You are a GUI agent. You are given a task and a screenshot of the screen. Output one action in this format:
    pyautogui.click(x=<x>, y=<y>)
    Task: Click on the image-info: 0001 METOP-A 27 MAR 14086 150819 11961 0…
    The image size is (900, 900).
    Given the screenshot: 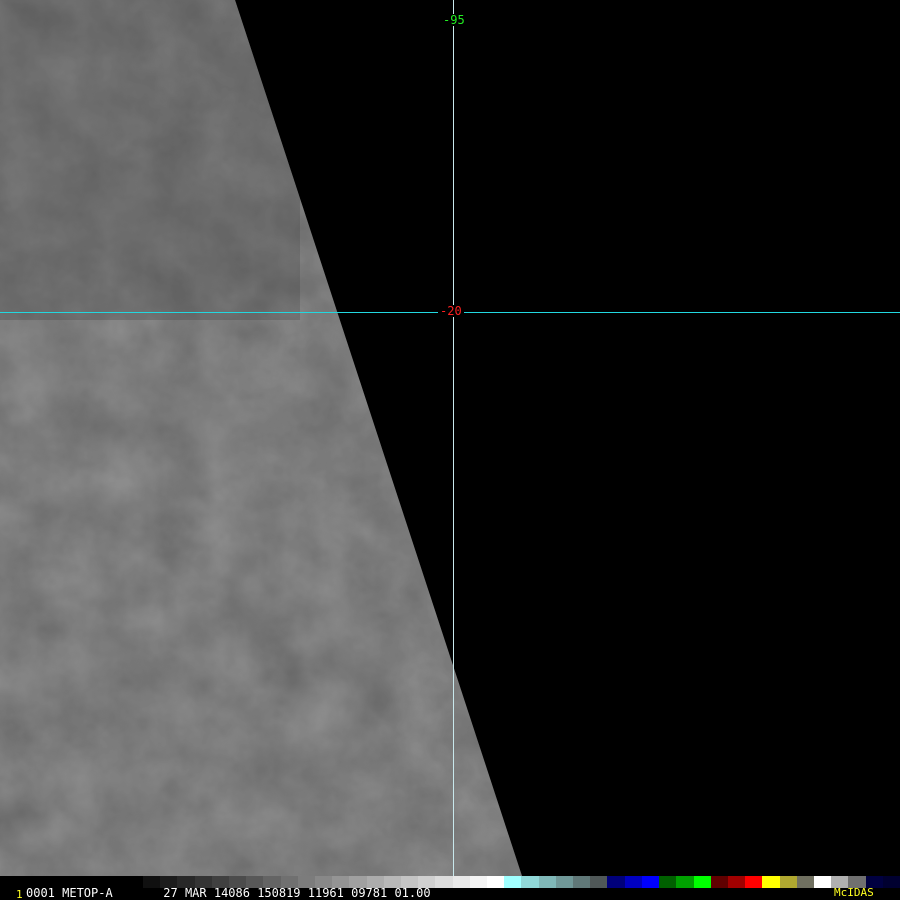 What is the action you would take?
    pyautogui.click(x=228, y=893)
    